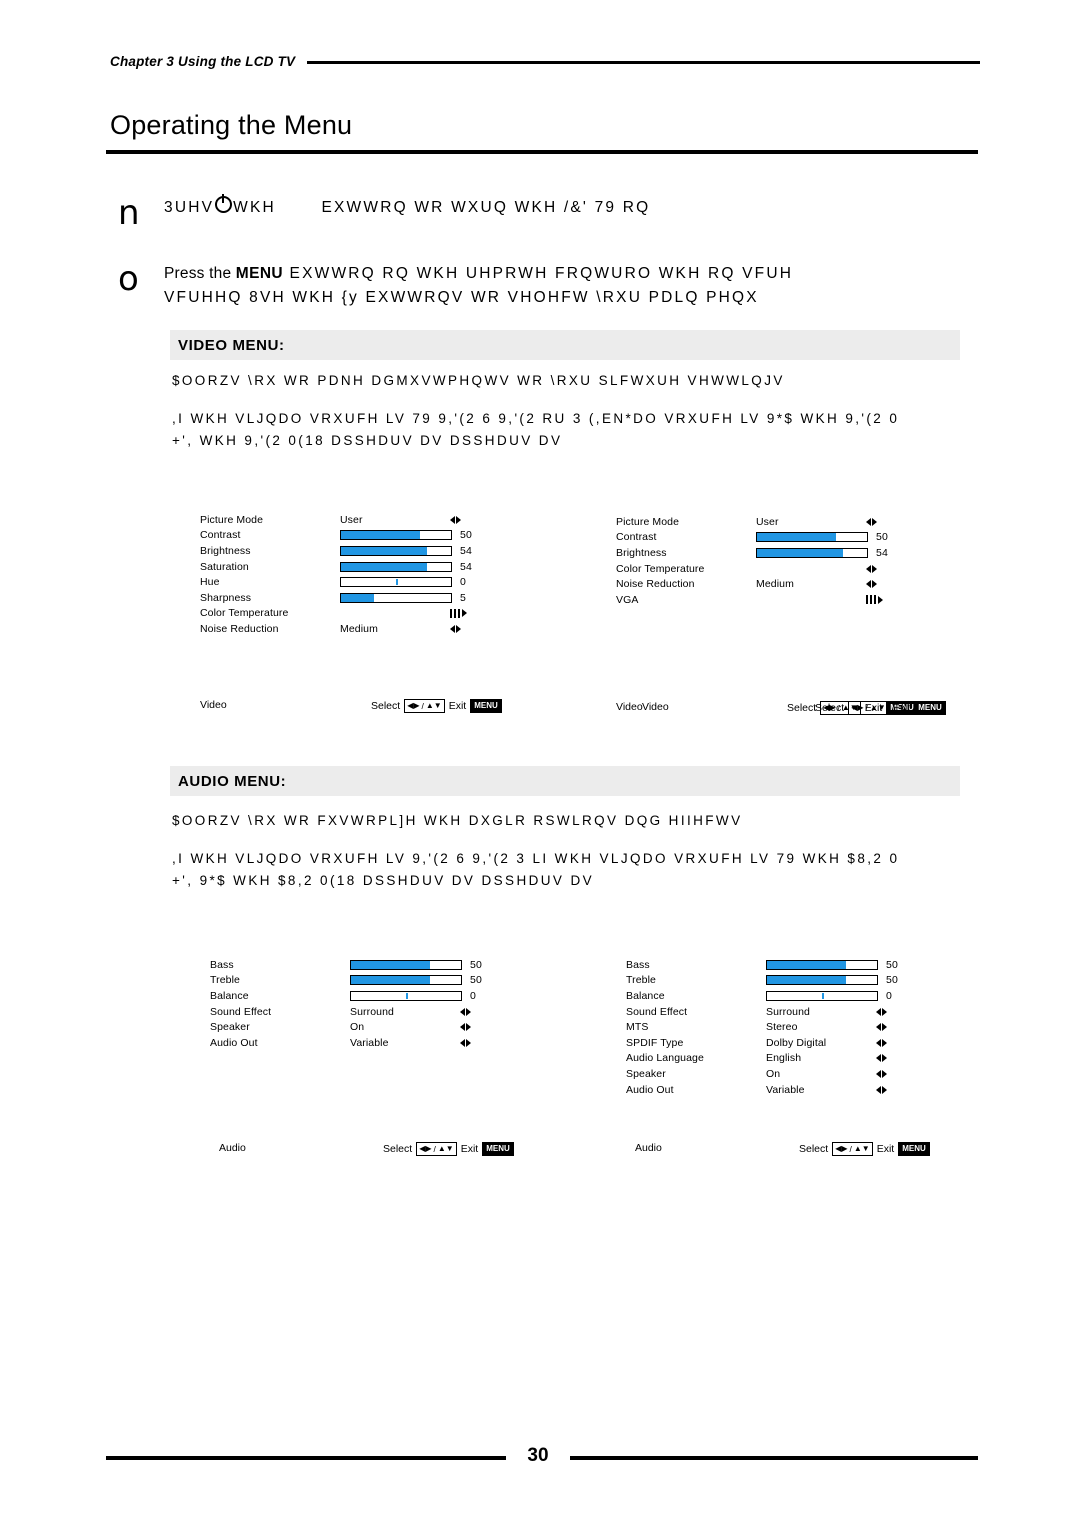 The image size is (1080, 1532). I want to click on osd-row-label: Speaker, so click(646, 1073).